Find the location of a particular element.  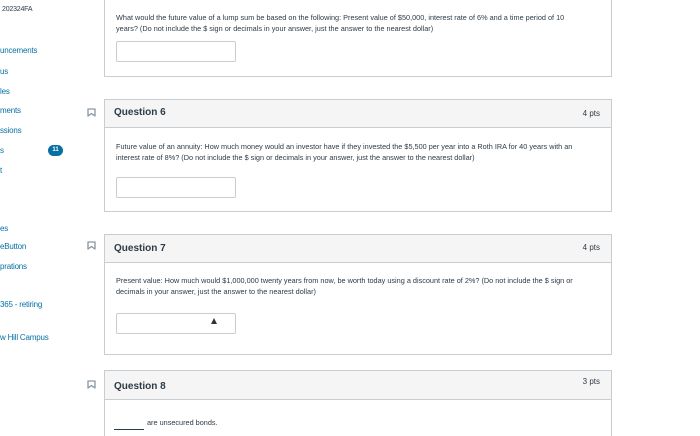

question-8-header: Question 8 3 pts is located at coordinates (358, 385).